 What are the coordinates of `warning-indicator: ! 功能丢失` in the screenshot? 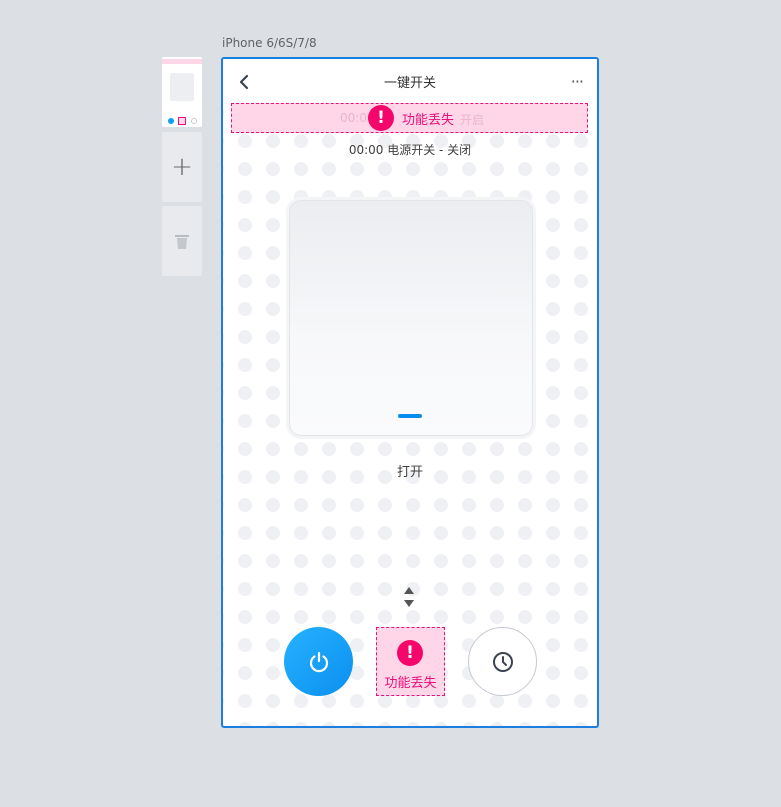 It's located at (411, 118).